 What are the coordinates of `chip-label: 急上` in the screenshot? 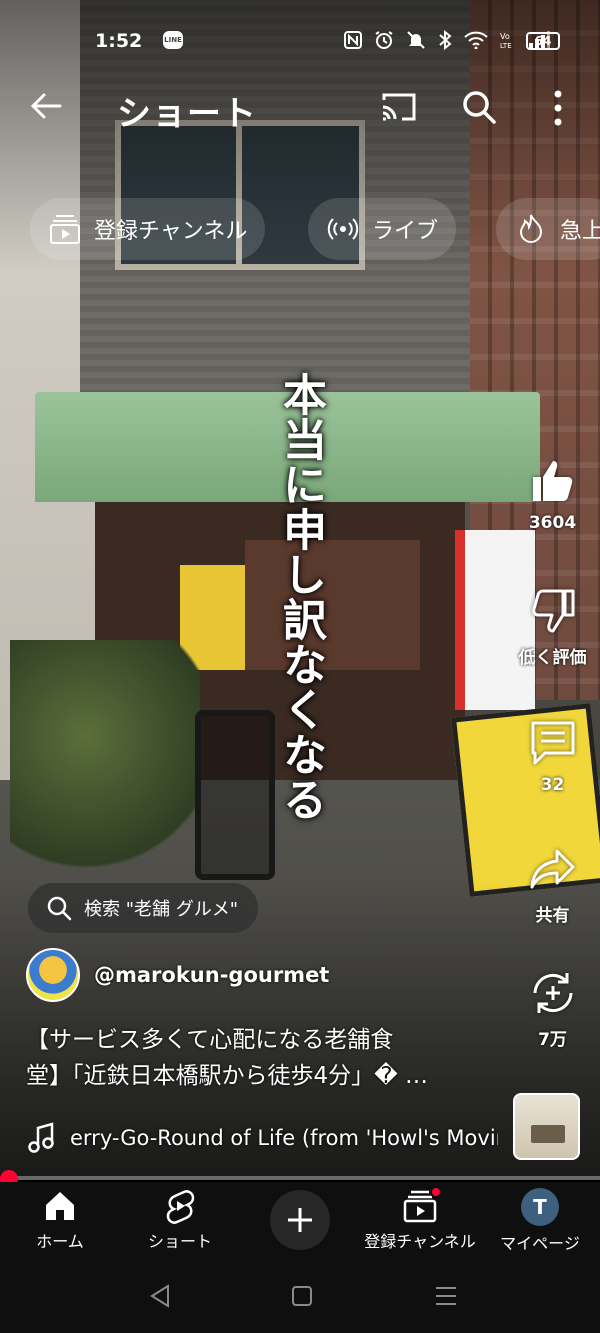 It's located at (580, 231).